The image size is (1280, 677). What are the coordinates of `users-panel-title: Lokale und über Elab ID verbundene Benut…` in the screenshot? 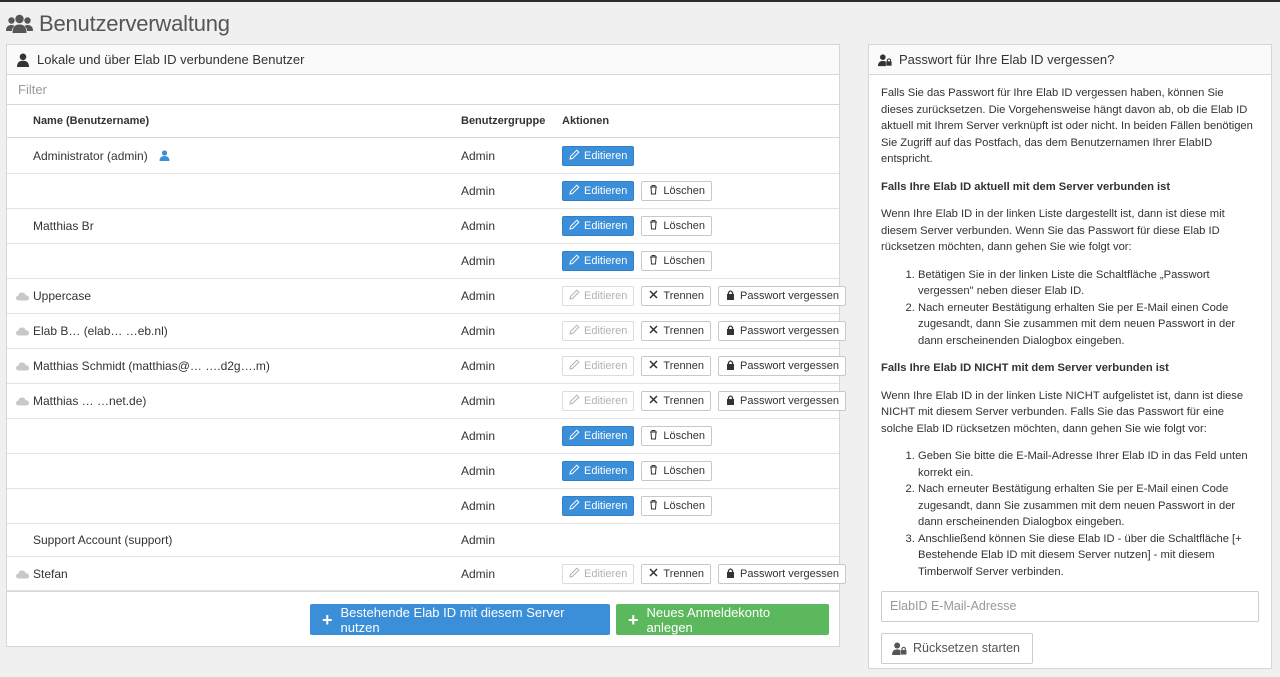 It's located at (171, 59).